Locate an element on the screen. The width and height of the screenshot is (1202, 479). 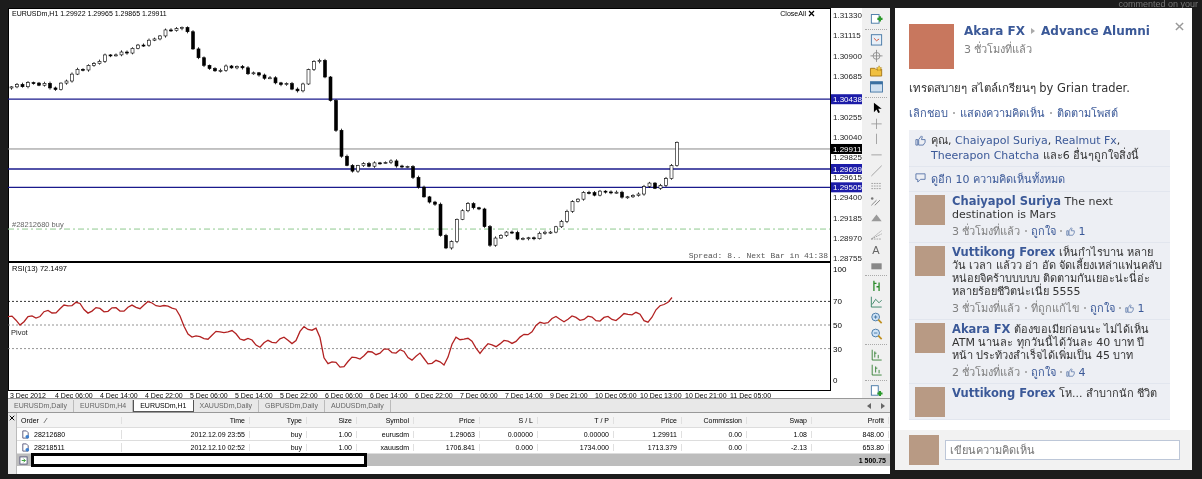
crosshair-icon is located at coordinates (876, 55).